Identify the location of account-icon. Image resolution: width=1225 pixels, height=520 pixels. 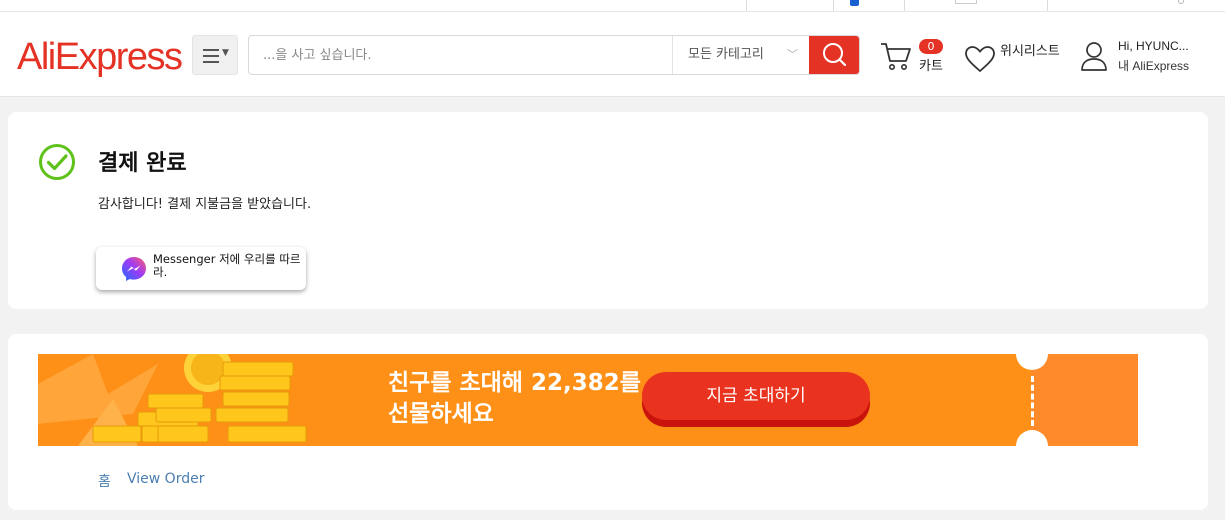
(1181, 2).